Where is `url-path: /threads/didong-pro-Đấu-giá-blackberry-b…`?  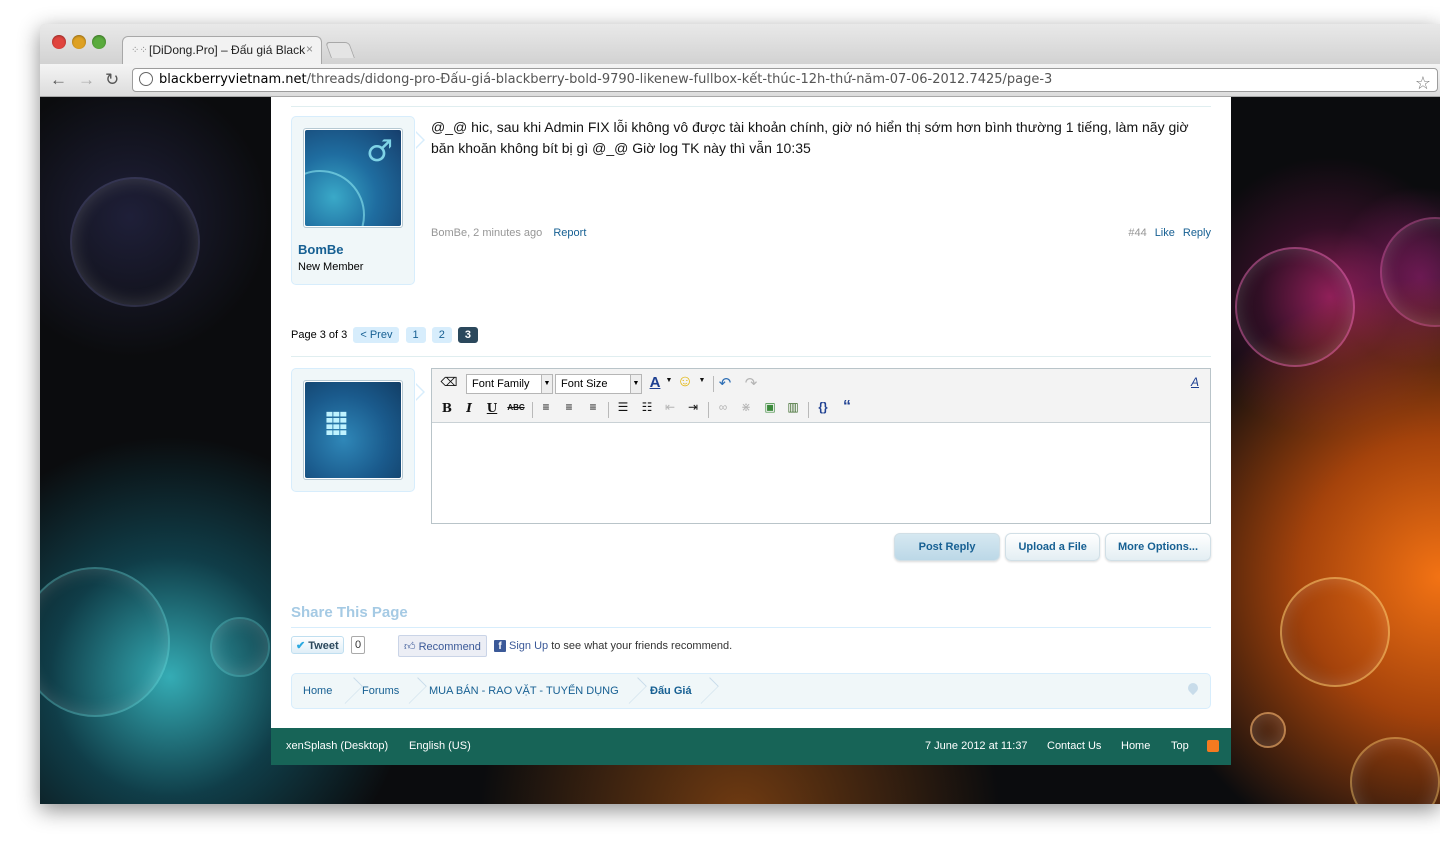
url-path: /threads/didong-pro-Đấu-giá-blackberry-b… is located at coordinates (679, 79).